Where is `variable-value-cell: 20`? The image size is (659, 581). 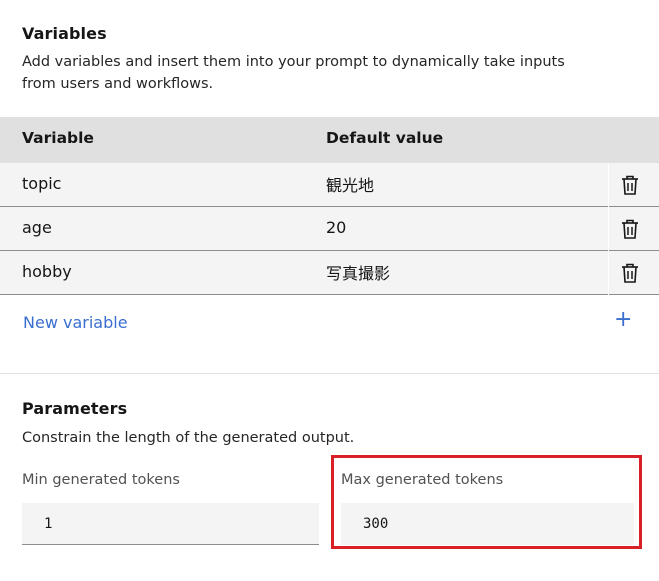 variable-value-cell: 20 is located at coordinates (336, 227).